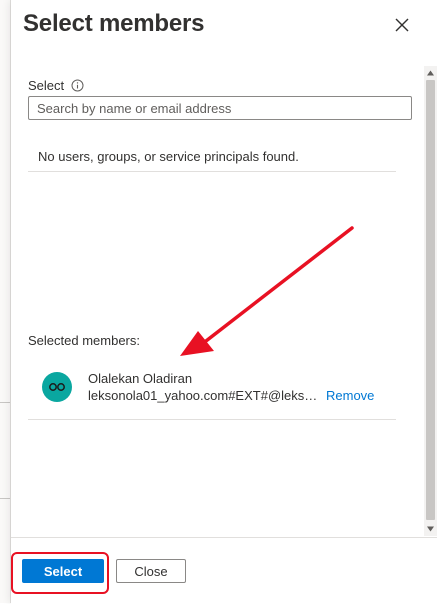 The width and height of the screenshot is (437, 604). I want to click on results-divider, so click(212, 171).